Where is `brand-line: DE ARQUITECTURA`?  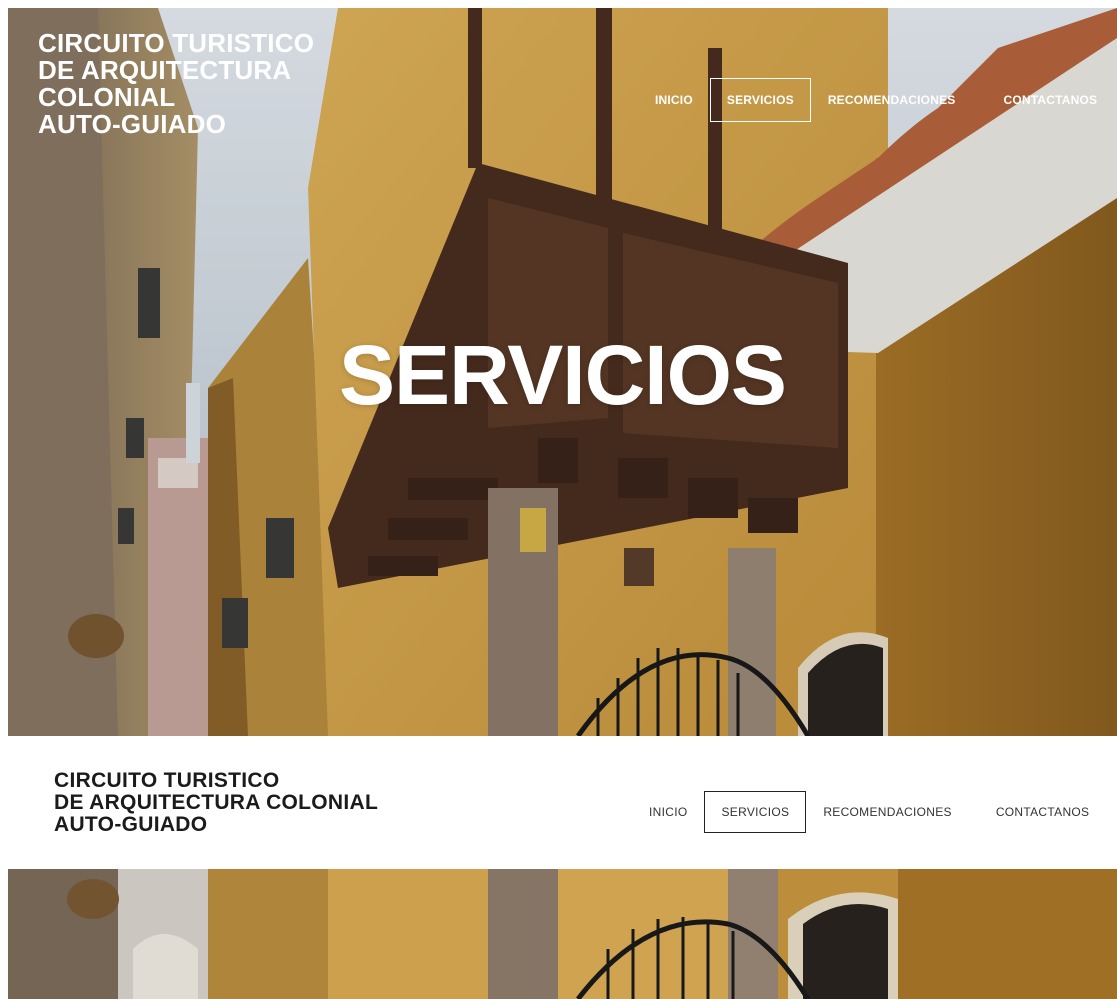 brand-line: DE ARQUITECTURA is located at coordinates (165, 70).